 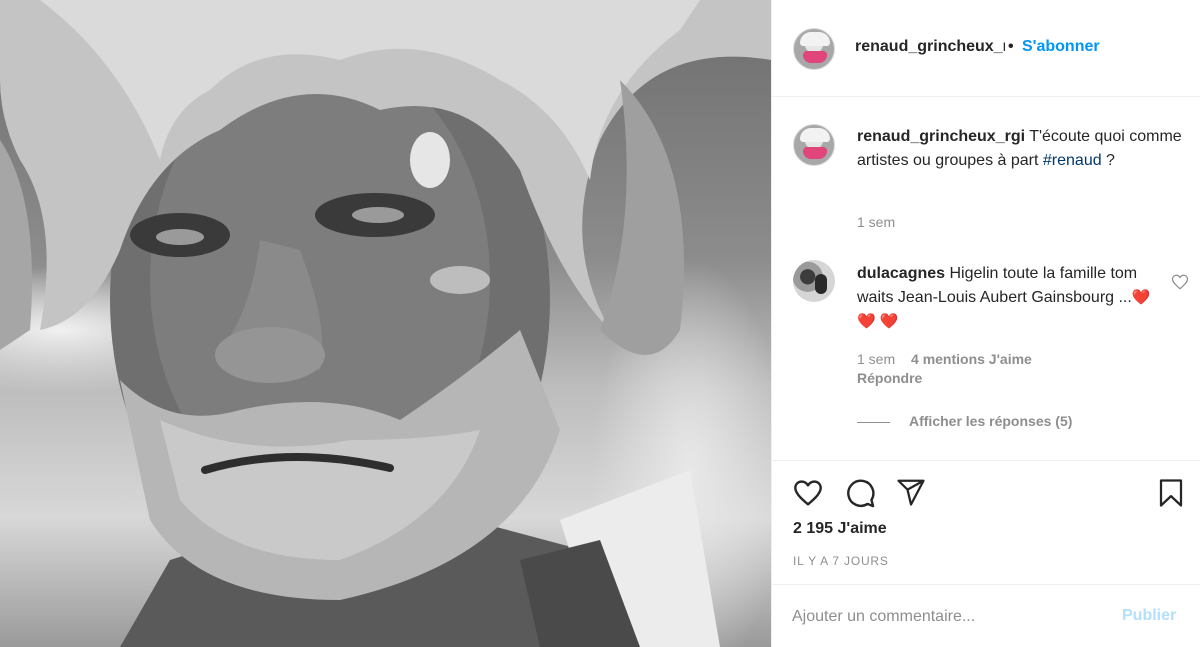 What do you see at coordinates (876, 222) in the screenshot?
I see `caption-timestamp: 1 sem` at bounding box center [876, 222].